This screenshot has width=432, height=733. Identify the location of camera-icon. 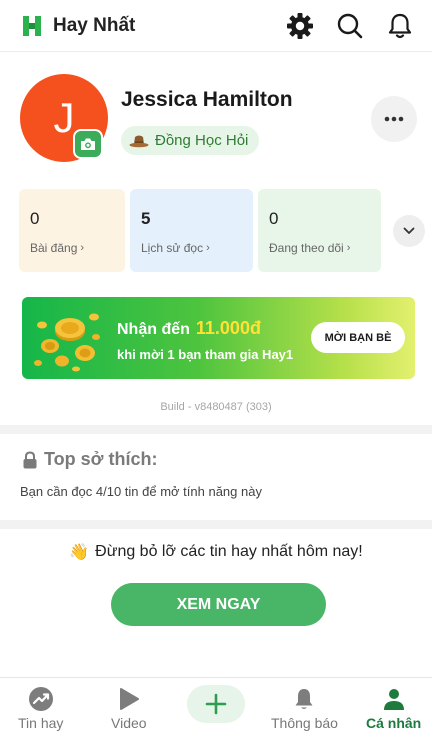
(88, 144).